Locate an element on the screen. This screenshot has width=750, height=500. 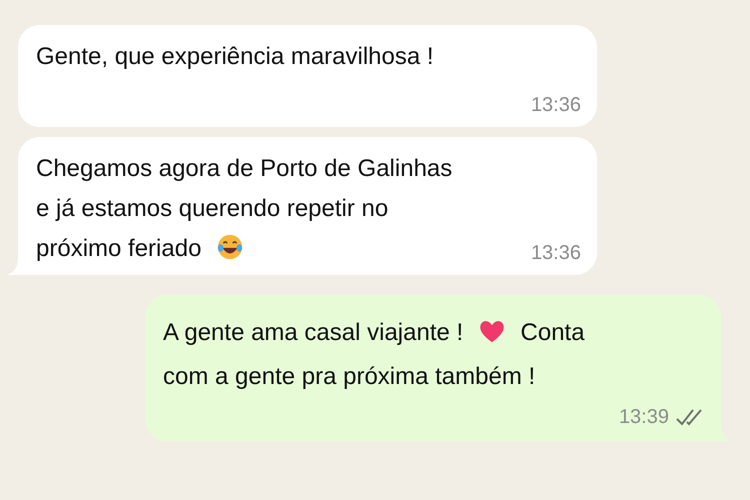
message-text: Conta is located at coordinates (552, 332).